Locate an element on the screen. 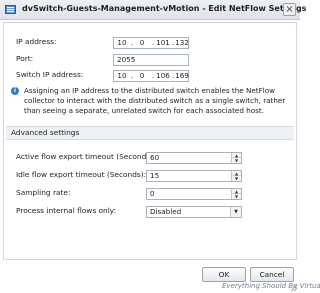 The height and width of the screenshot is (293, 320). internal-flows-select: Disabled ▼ is located at coordinates (194, 212).